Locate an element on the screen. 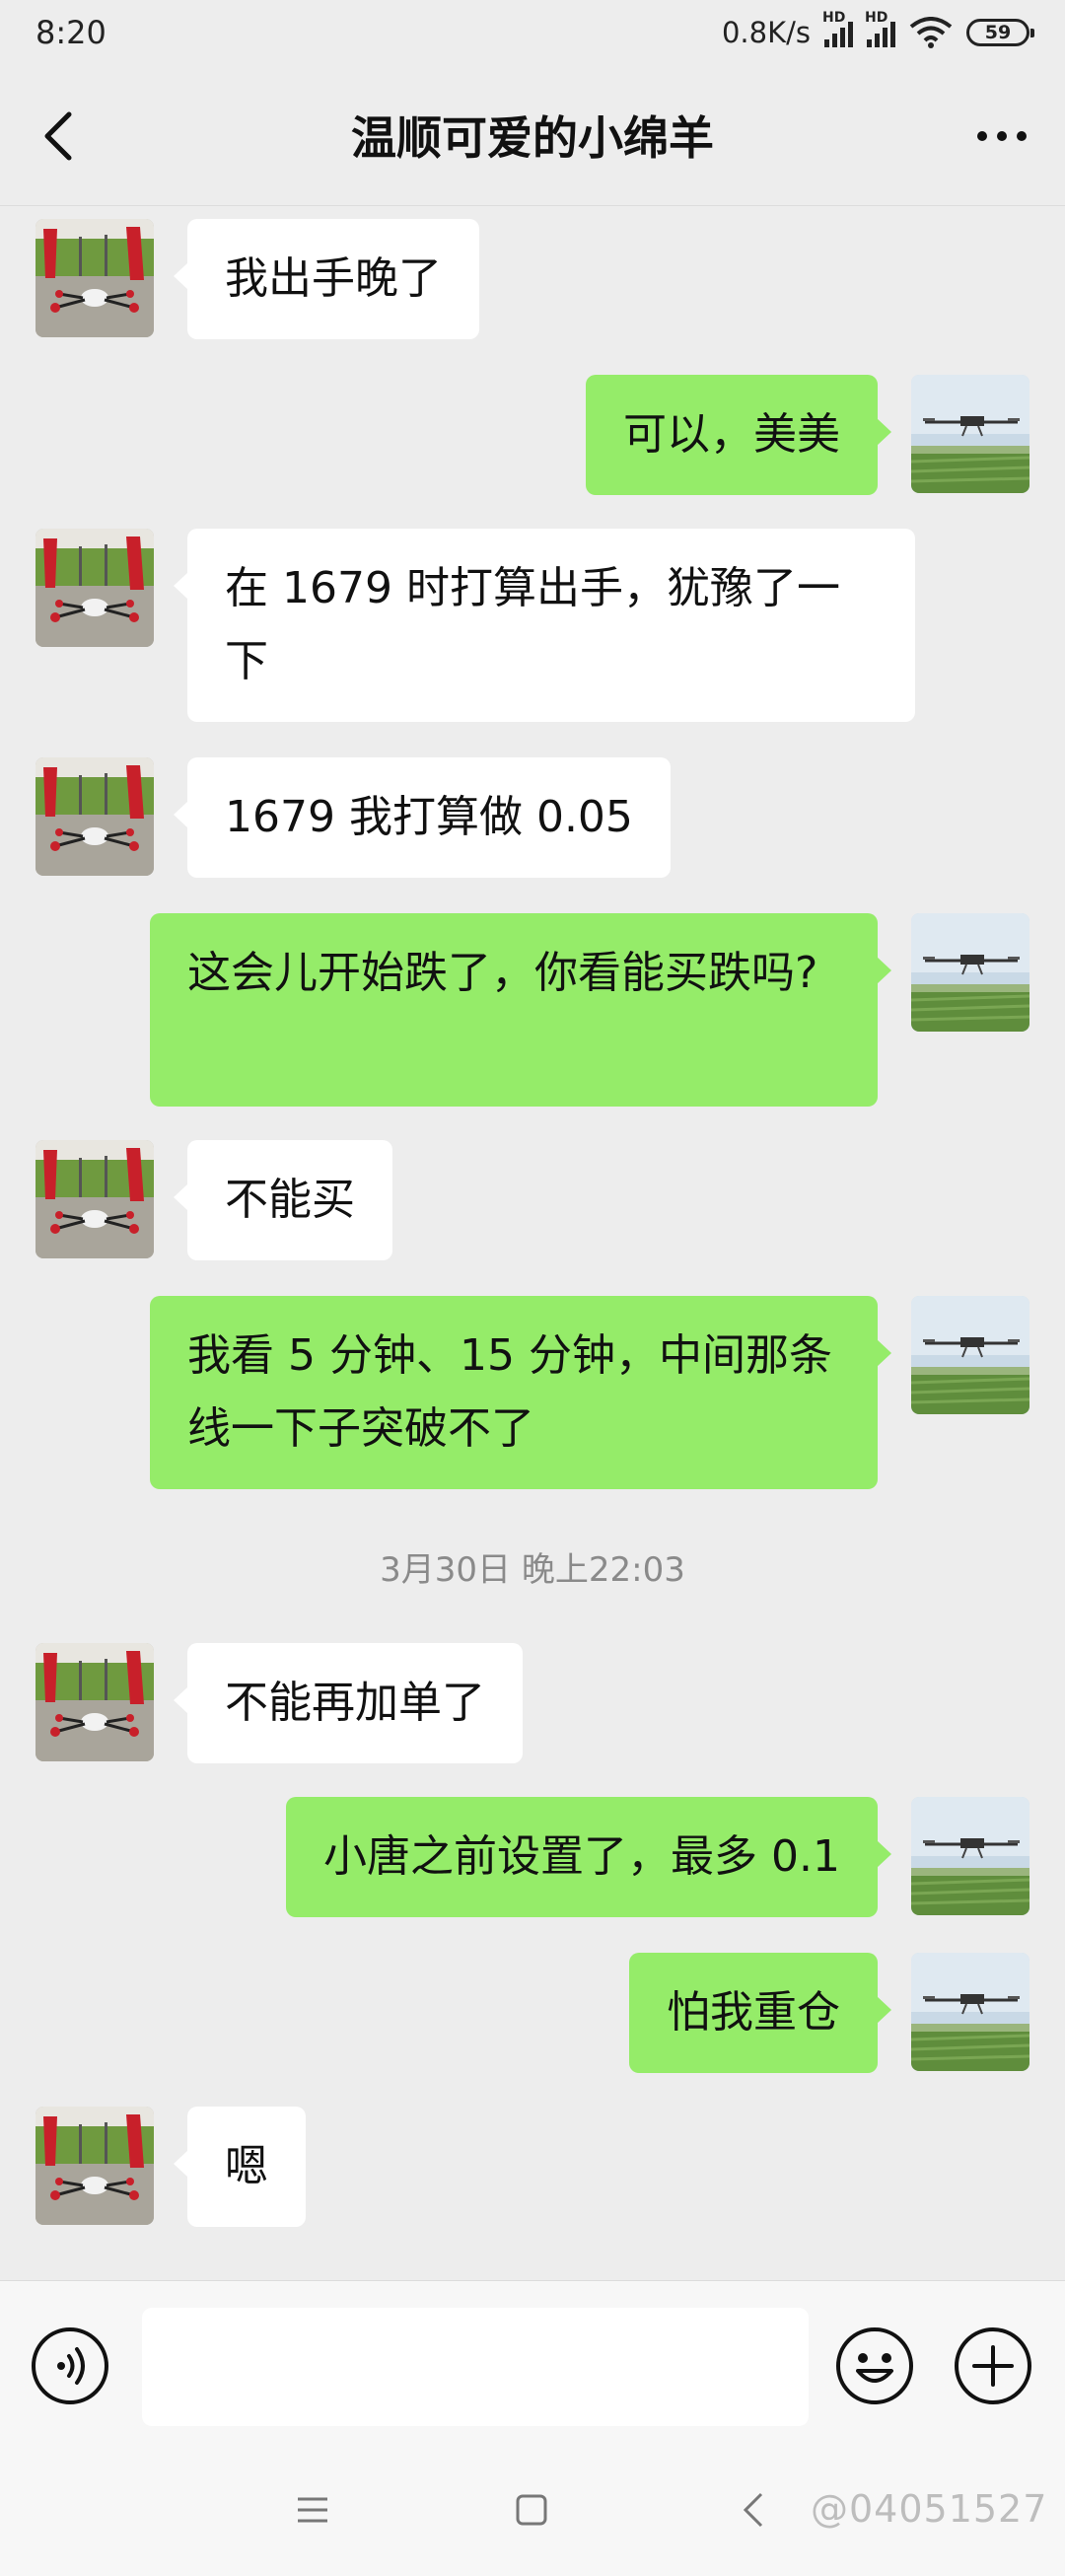 The image size is (1065, 2576). chevron-left-icon is located at coordinates (59, 136).